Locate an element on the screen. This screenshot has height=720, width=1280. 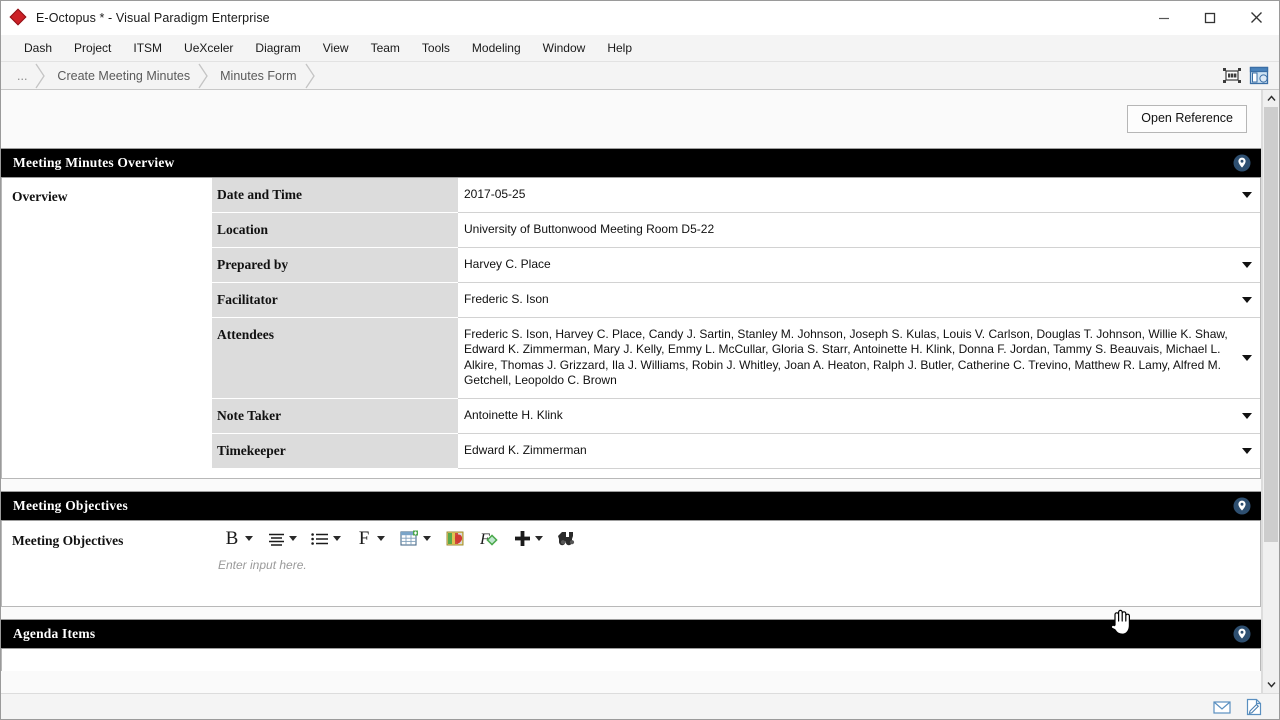
field-text-date-and-time: 2017-05-25 is located at coordinates (495, 194).